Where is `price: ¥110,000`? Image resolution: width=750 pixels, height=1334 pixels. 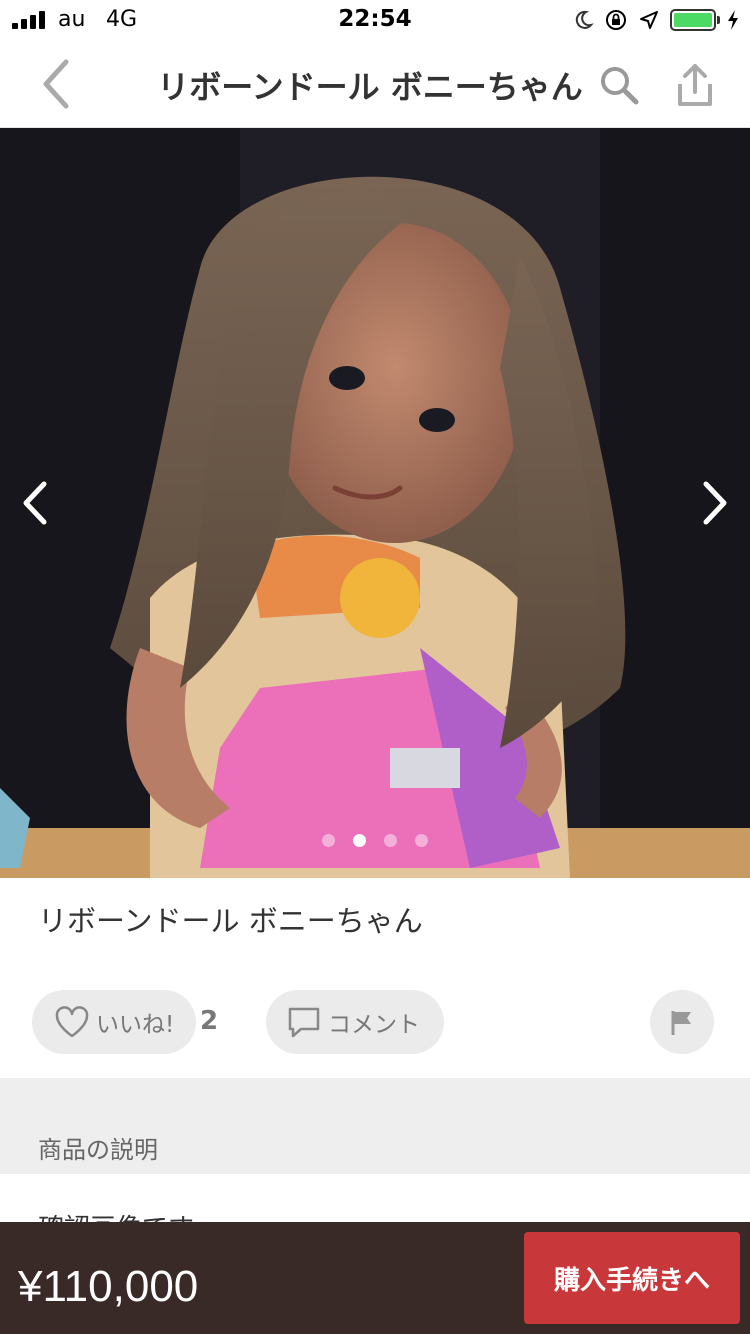
price: ¥110,000 is located at coordinates (108, 1286).